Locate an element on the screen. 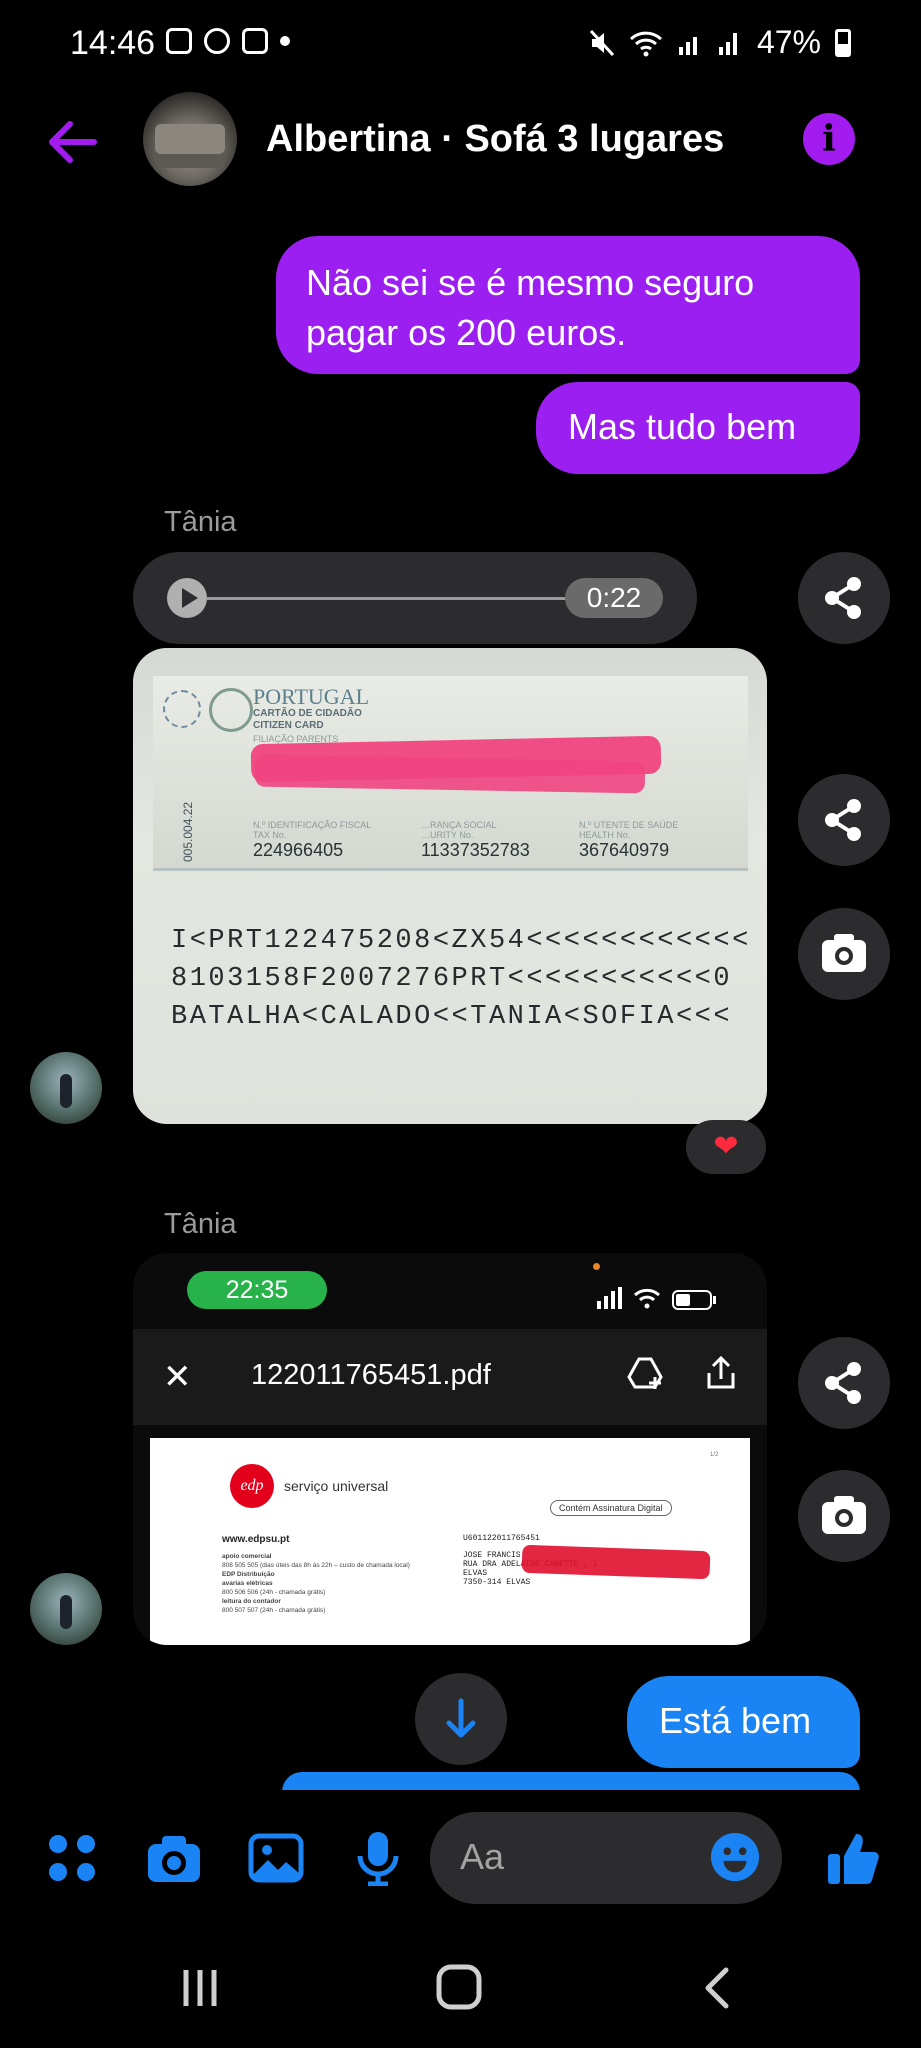 The width and height of the screenshot is (921, 2048). home-icon is located at coordinates (459, 1987).